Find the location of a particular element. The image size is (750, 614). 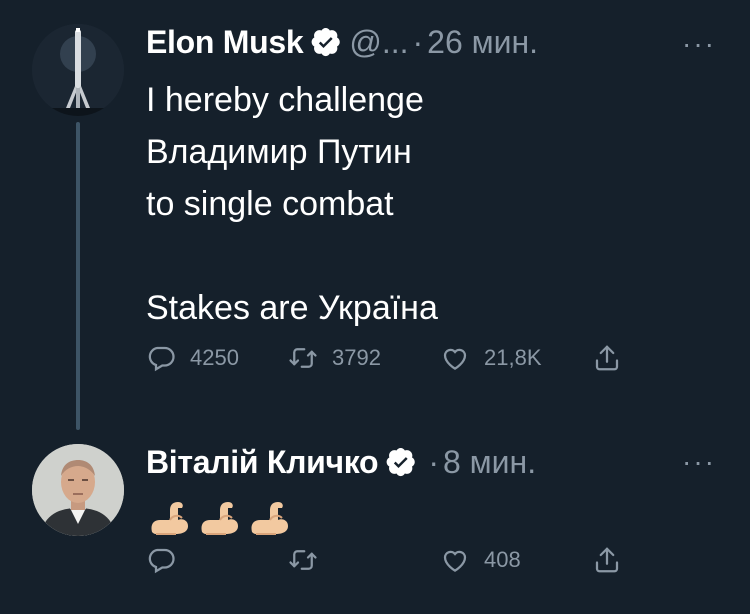

tweet-timestamp: 26 мин. is located at coordinates (482, 42).